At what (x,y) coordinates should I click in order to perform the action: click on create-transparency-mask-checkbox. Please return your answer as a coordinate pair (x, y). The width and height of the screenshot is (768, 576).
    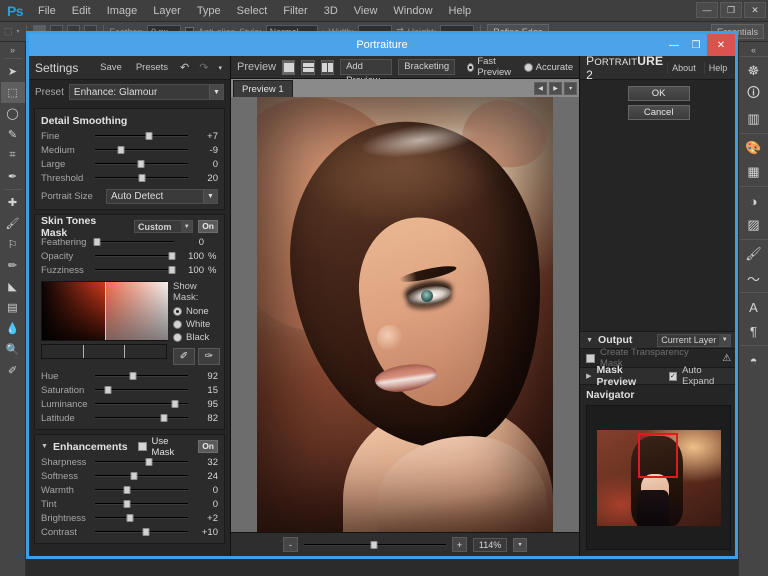
    Looking at the image, I should click on (590, 358).